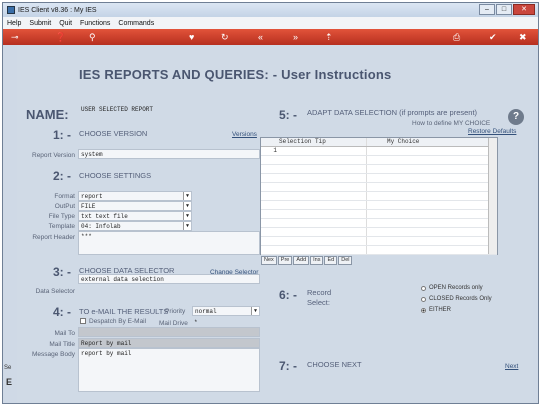  Describe the element at coordinates (15, 37) in the screenshot. I see `key-icon: ⊸` at that location.